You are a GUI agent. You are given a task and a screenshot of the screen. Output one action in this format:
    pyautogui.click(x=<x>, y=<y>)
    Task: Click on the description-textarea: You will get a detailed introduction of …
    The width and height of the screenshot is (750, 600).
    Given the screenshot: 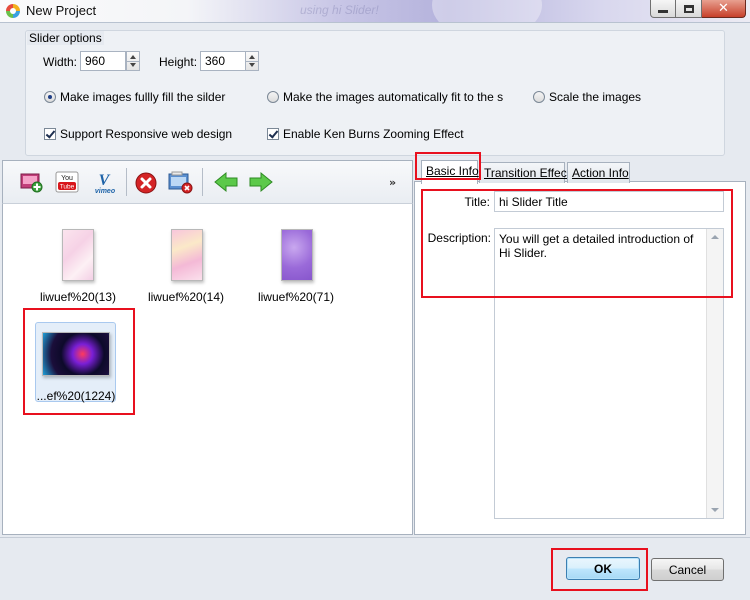 What is the action you would take?
    pyautogui.click(x=609, y=373)
    